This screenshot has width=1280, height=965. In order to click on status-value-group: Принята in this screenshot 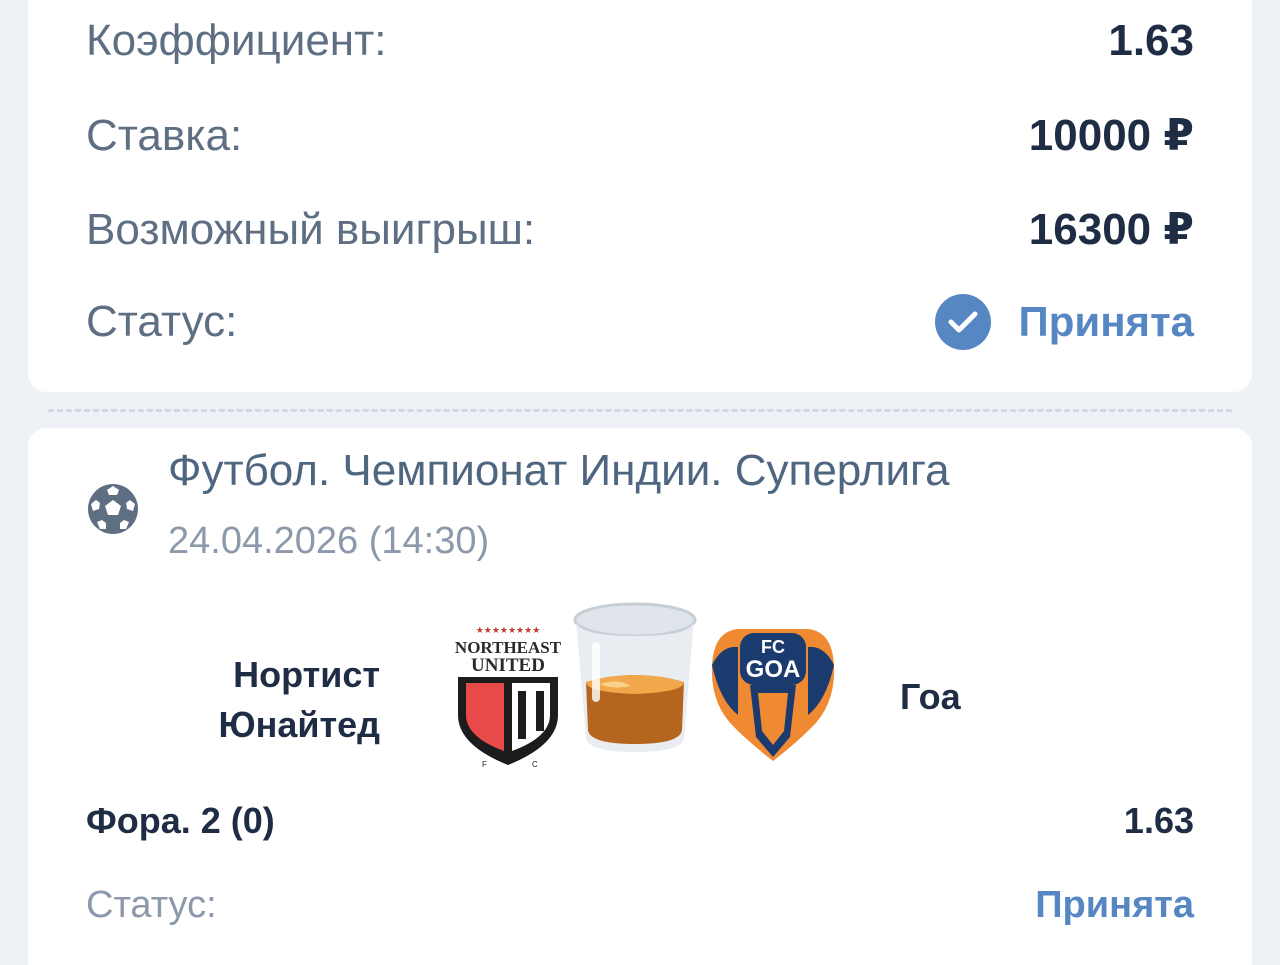, I will do `click(1064, 322)`.